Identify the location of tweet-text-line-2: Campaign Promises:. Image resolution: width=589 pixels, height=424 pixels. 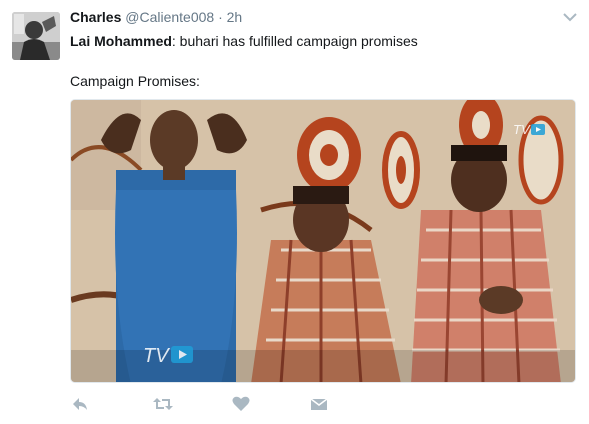
(135, 81).